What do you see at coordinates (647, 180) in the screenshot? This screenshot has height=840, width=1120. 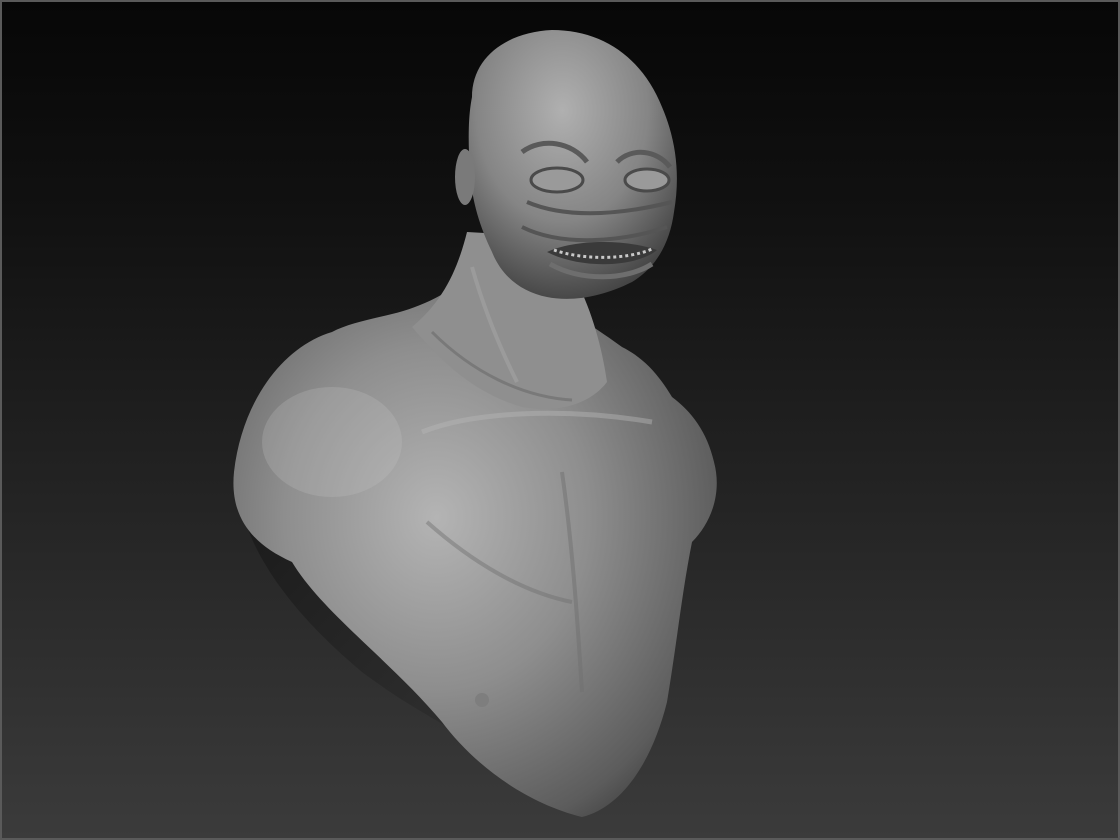 I see `right-eye` at bounding box center [647, 180].